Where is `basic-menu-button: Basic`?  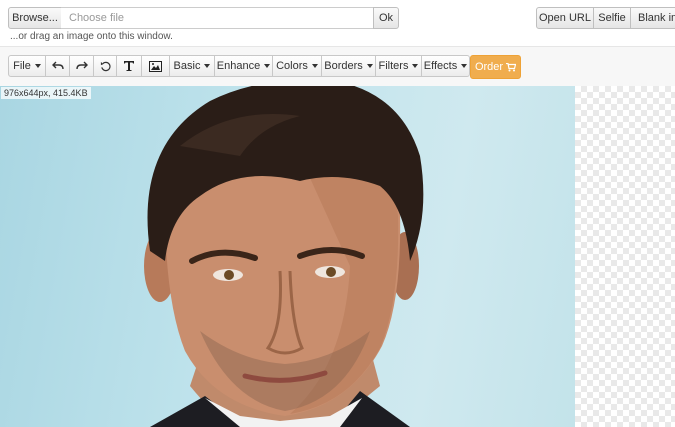 basic-menu-button: Basic is located at coordinates (192, 66).